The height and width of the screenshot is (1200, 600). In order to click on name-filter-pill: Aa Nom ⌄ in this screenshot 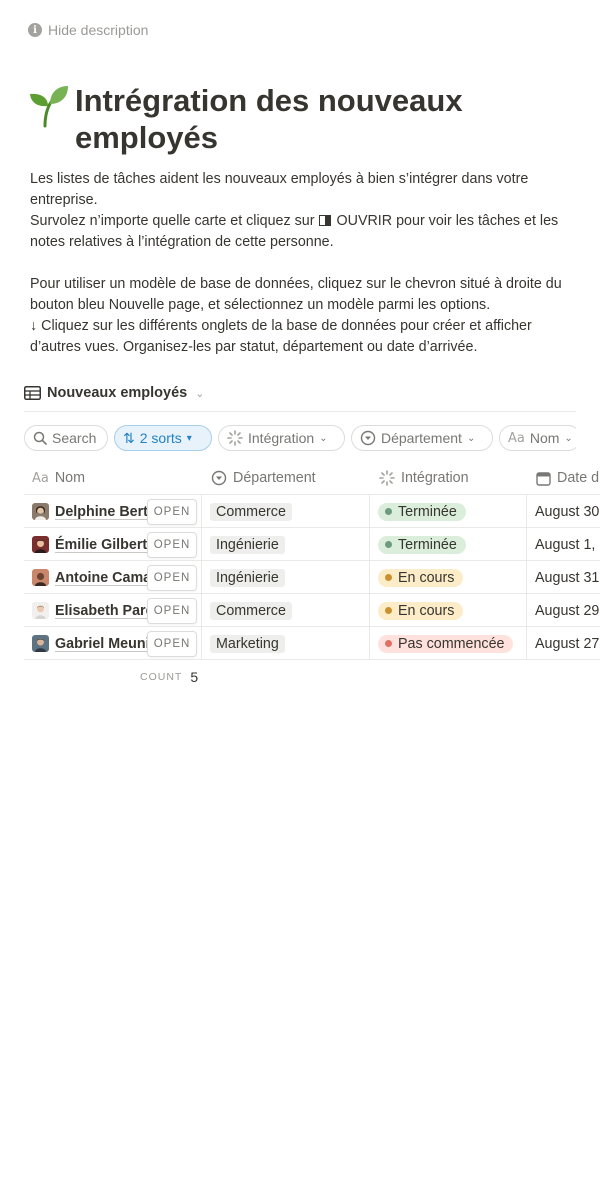, I will do `click(537, 438)`.